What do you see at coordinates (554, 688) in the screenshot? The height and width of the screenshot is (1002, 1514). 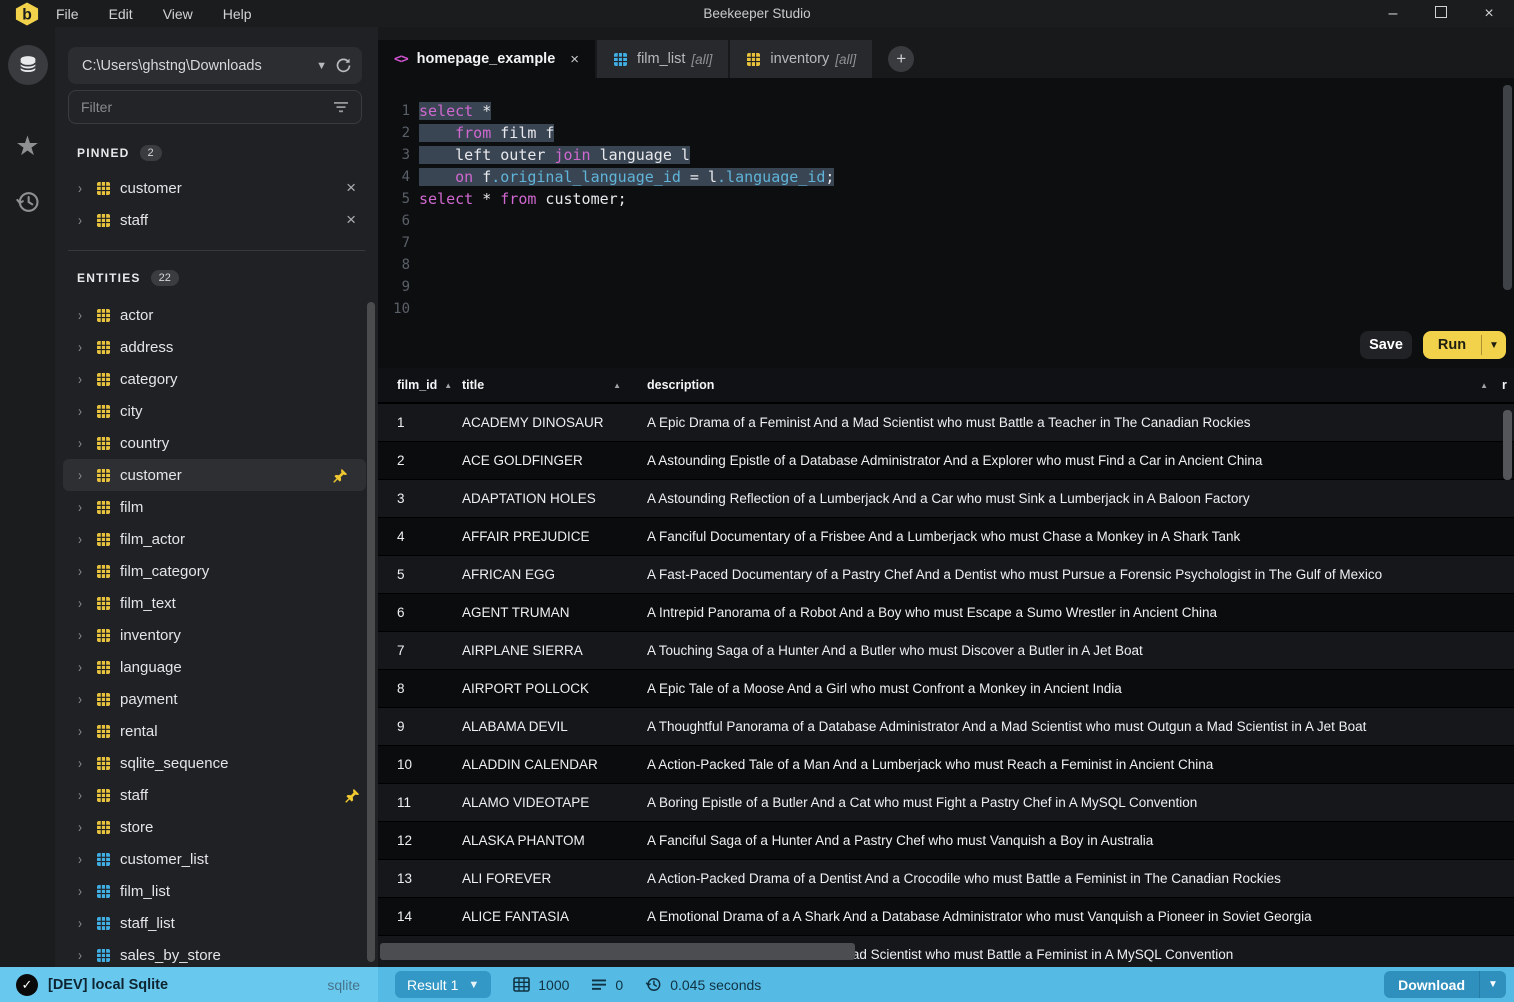 I see `cell-title: AIRPORT POLLOCK` at bounding box center [554, 688].